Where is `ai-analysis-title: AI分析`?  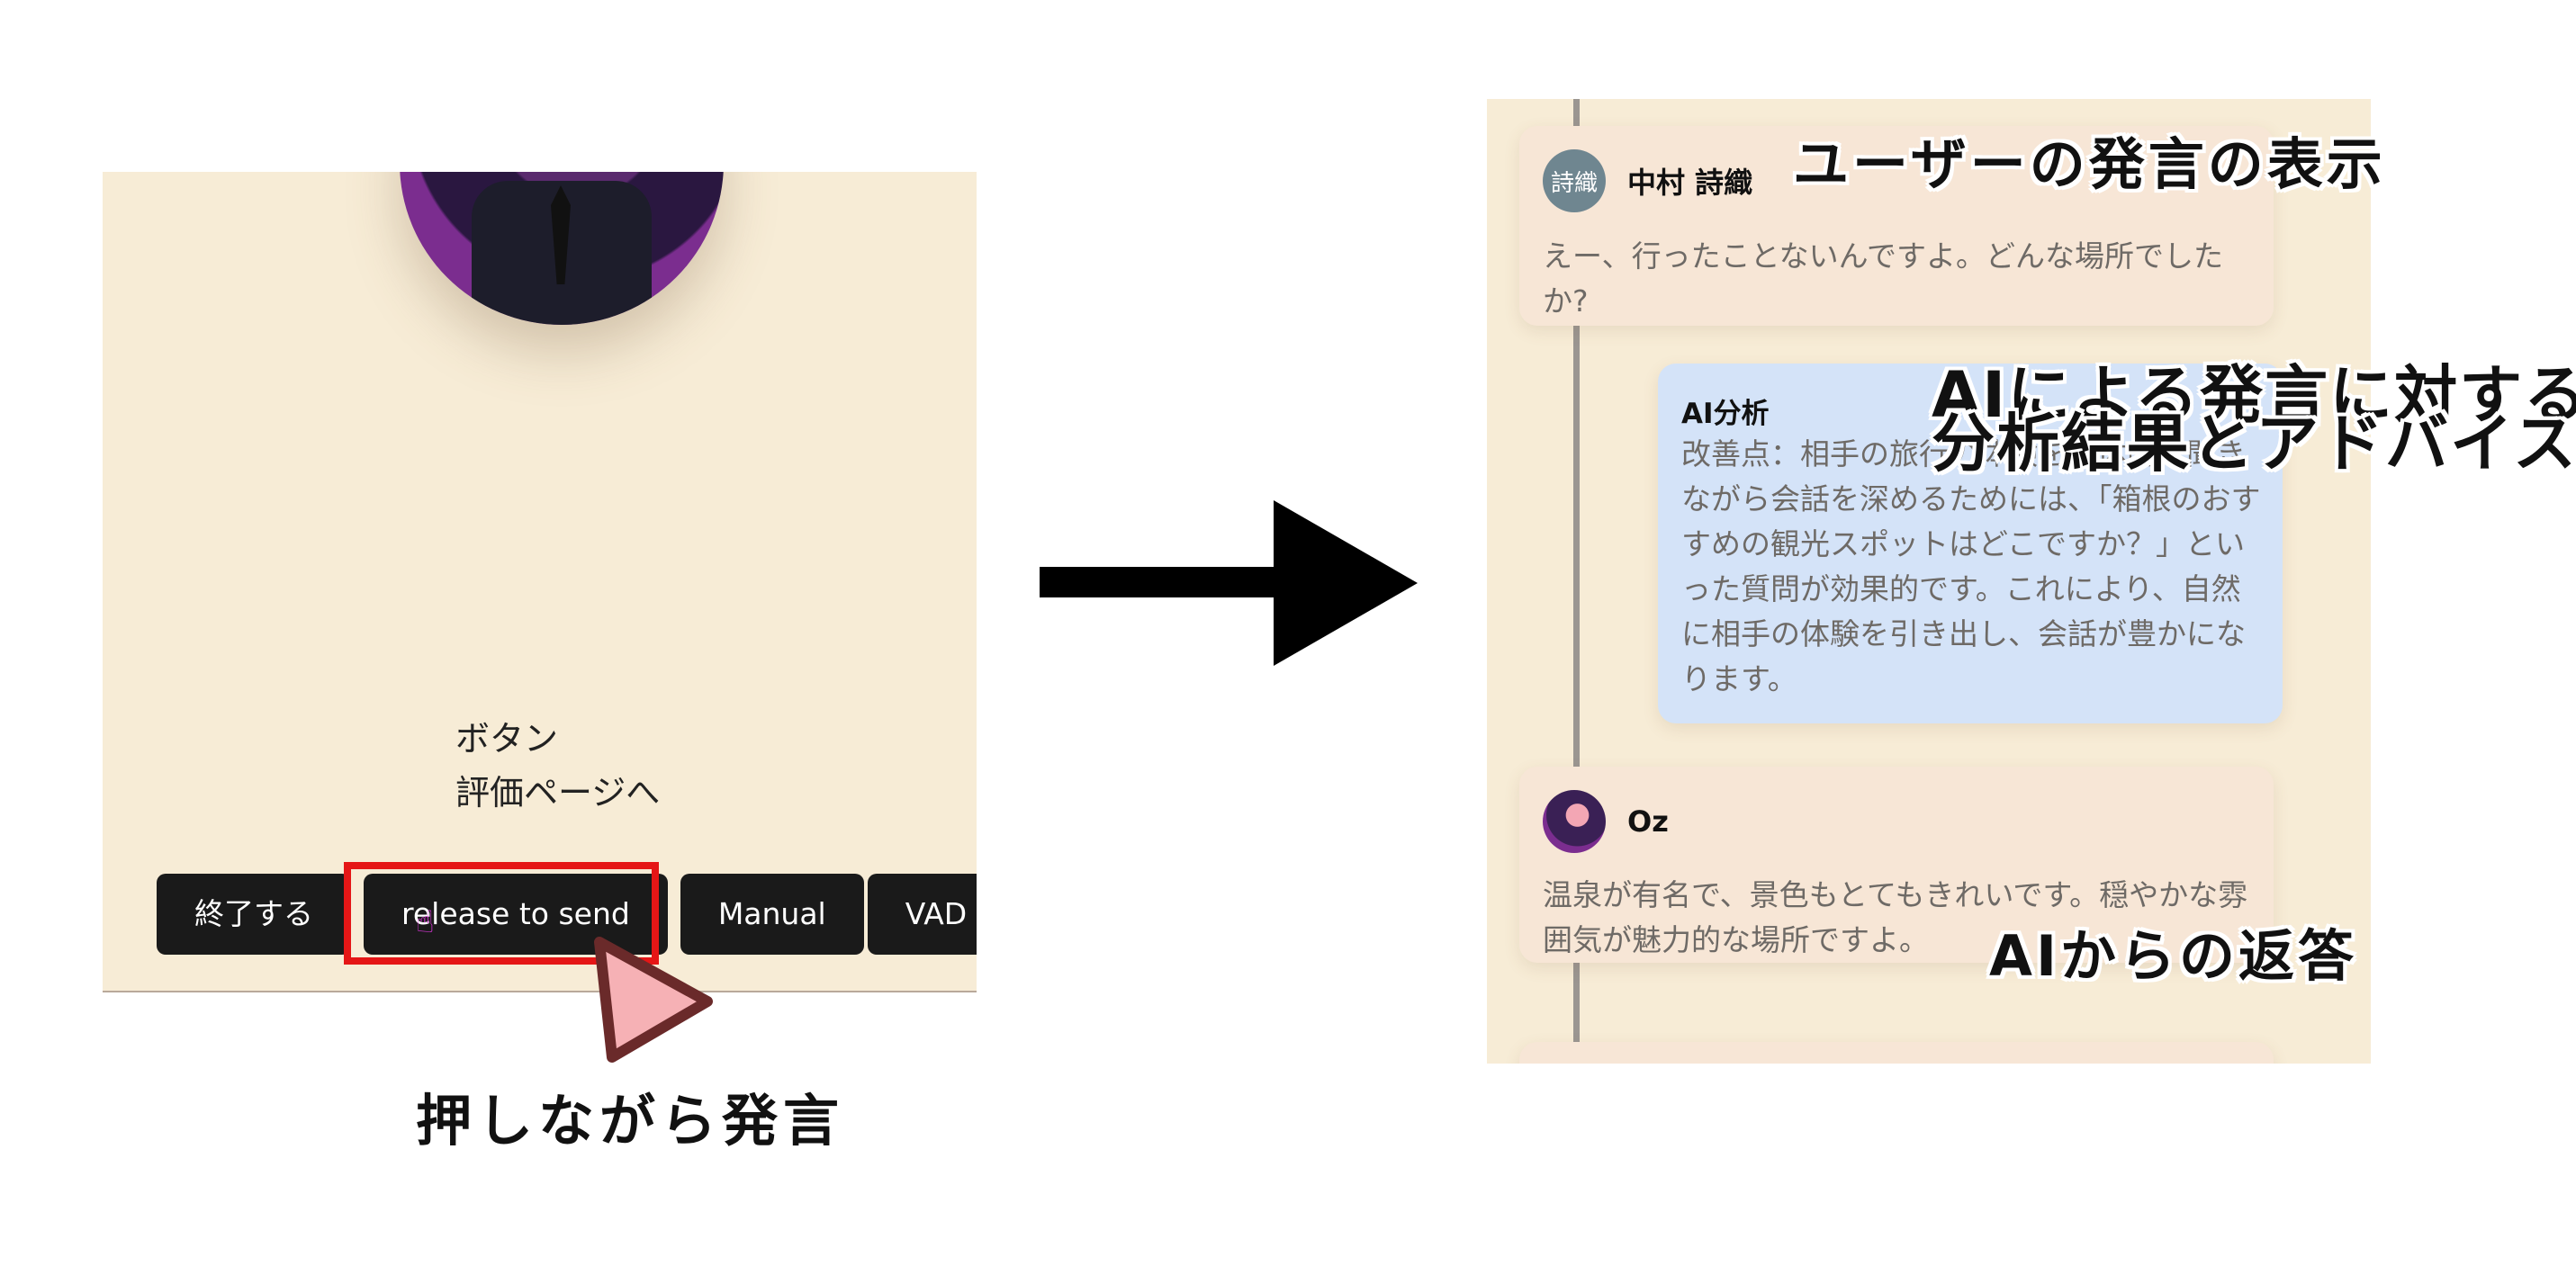 ai-analysis-title: AI分析 is located at coordinates (1725, 414).